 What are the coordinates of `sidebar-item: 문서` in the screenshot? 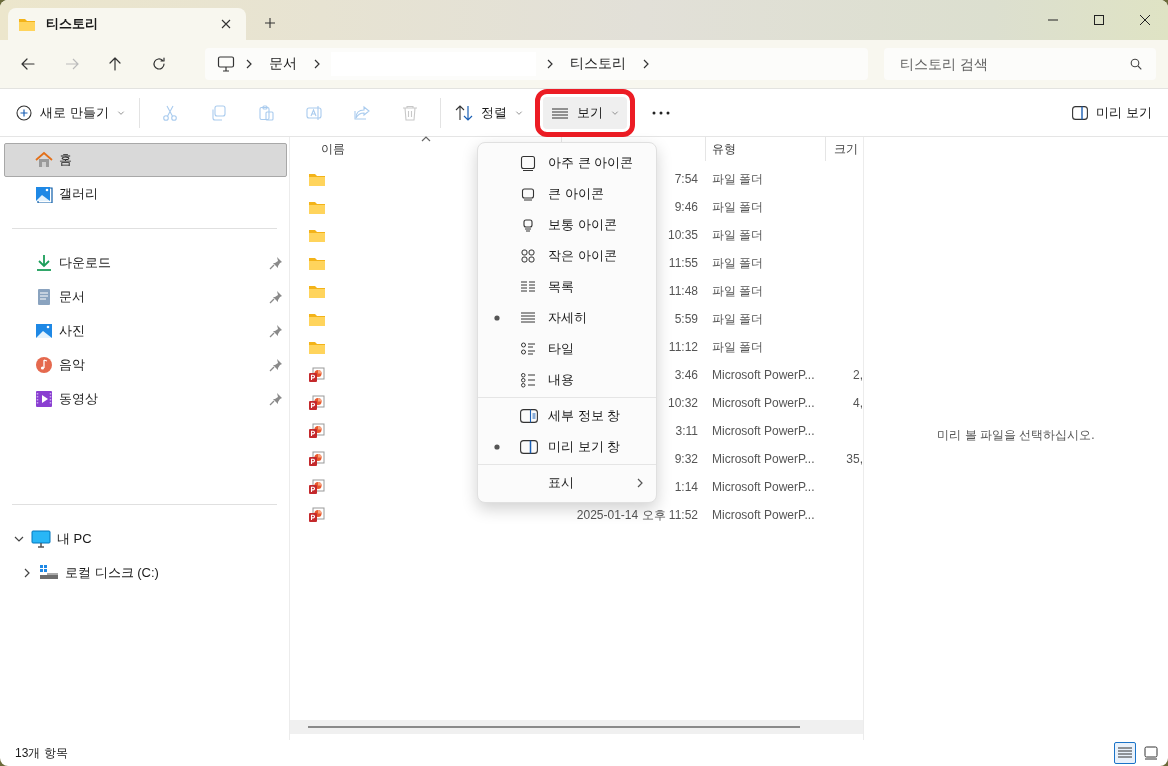 It's located at (145, 297).